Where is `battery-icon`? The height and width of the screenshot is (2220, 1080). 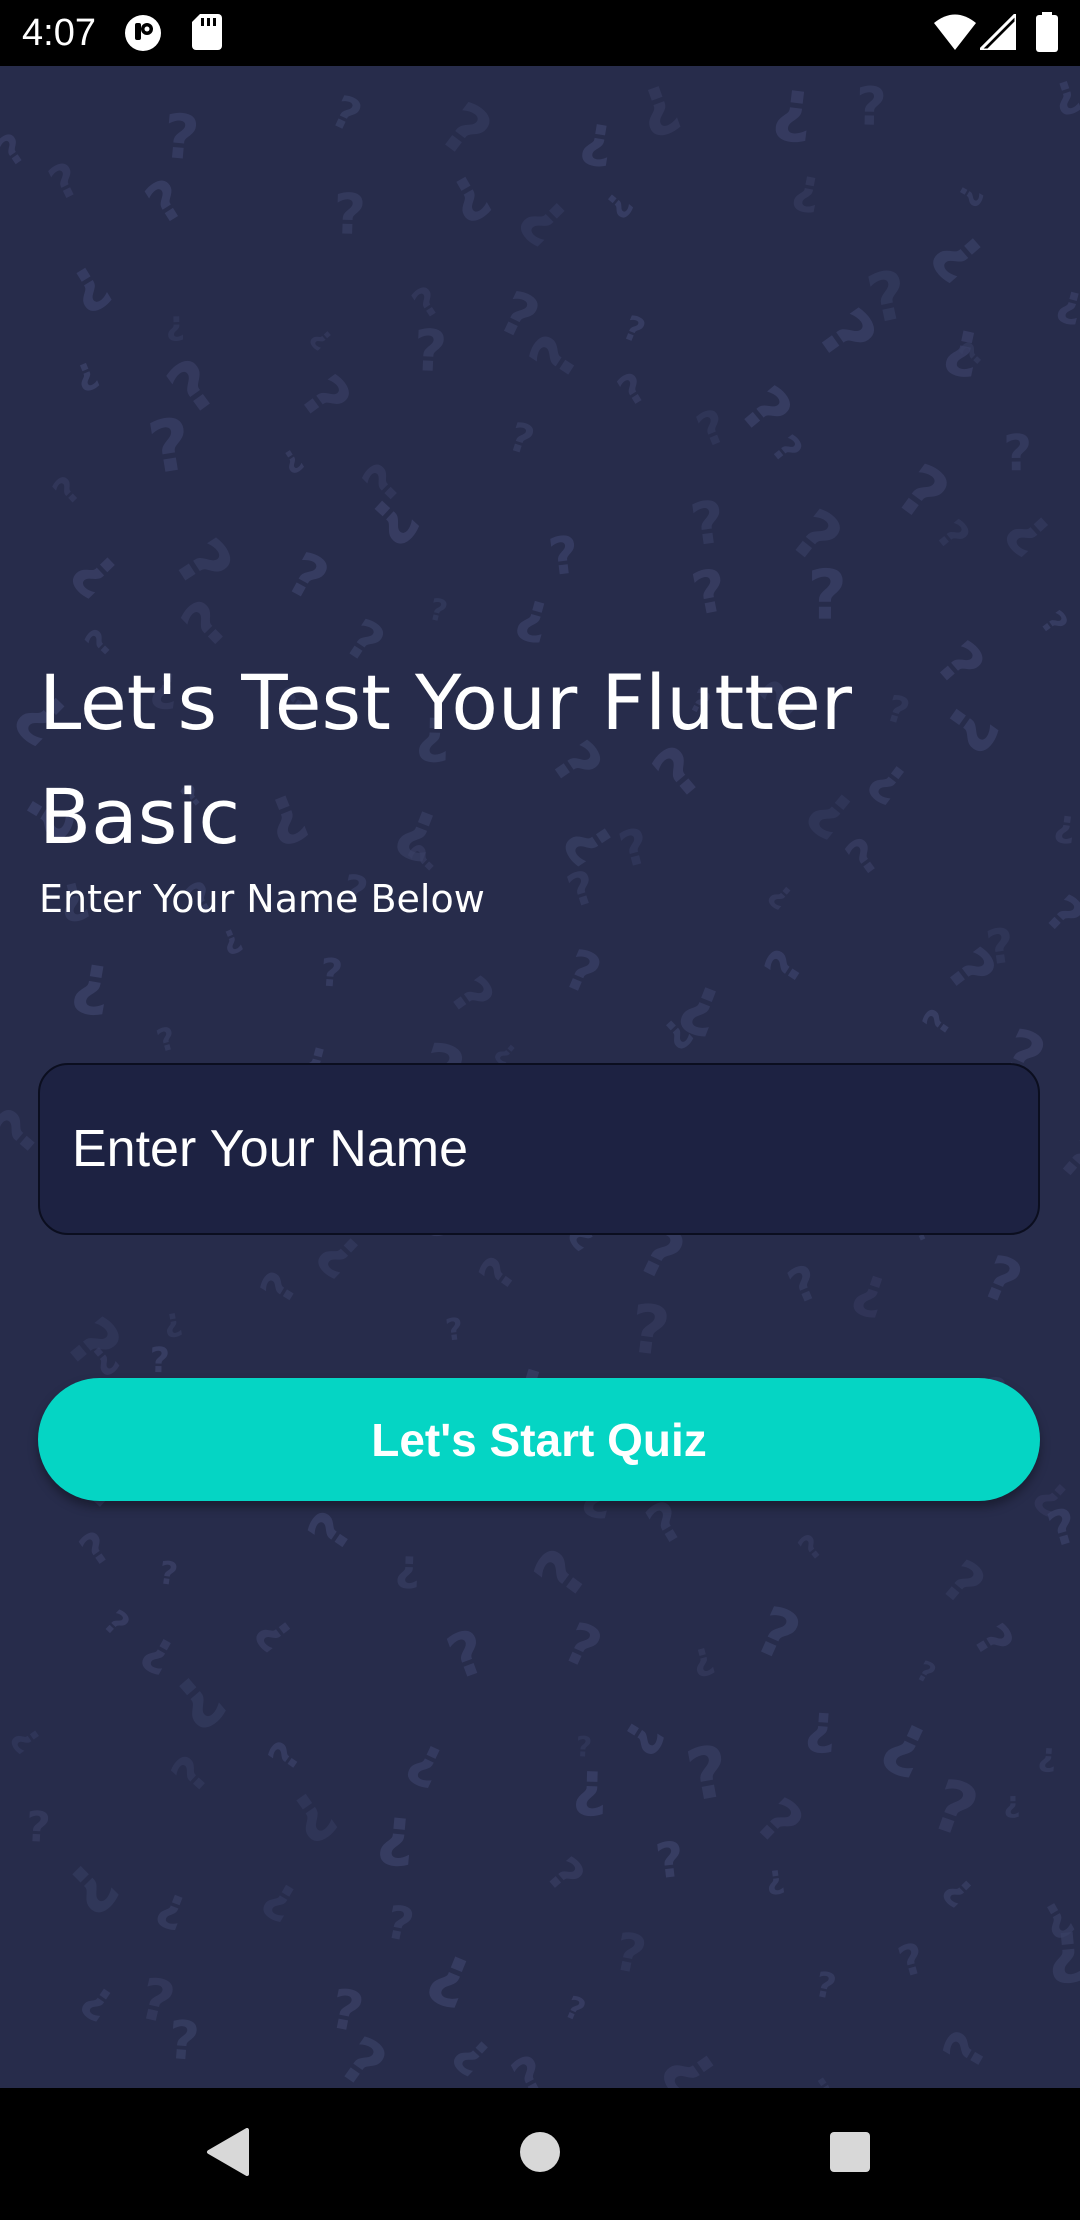 battery-icon is located at coordinates (1047, 34).